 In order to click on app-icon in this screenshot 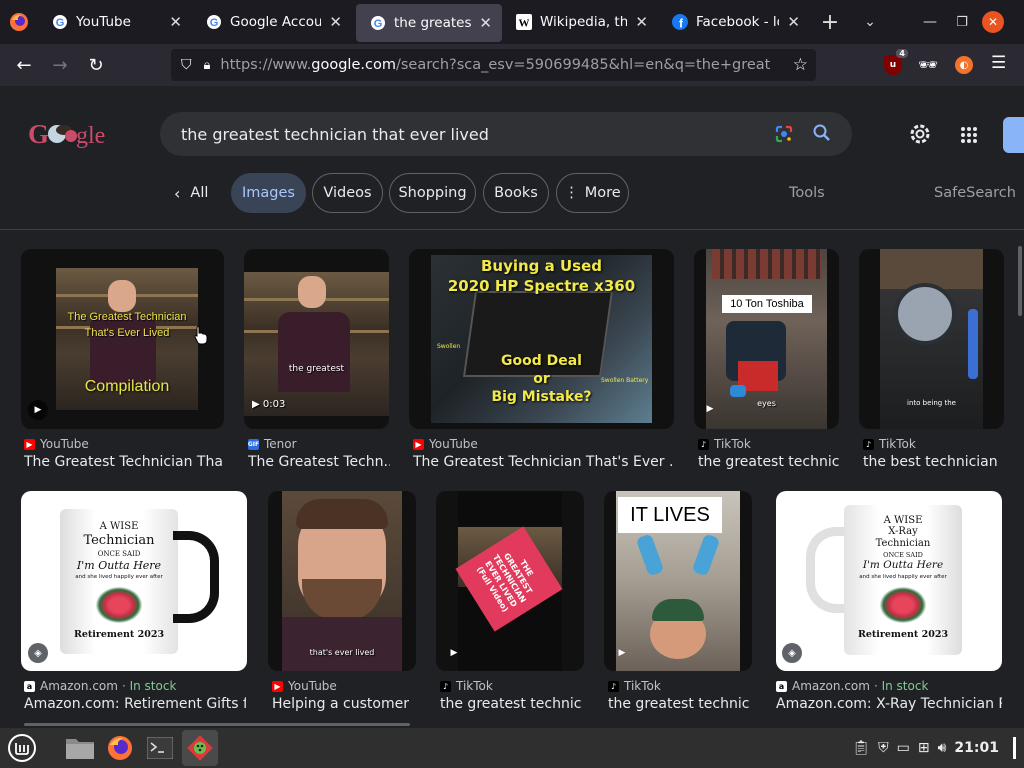, I will do `click(200, 748)`.